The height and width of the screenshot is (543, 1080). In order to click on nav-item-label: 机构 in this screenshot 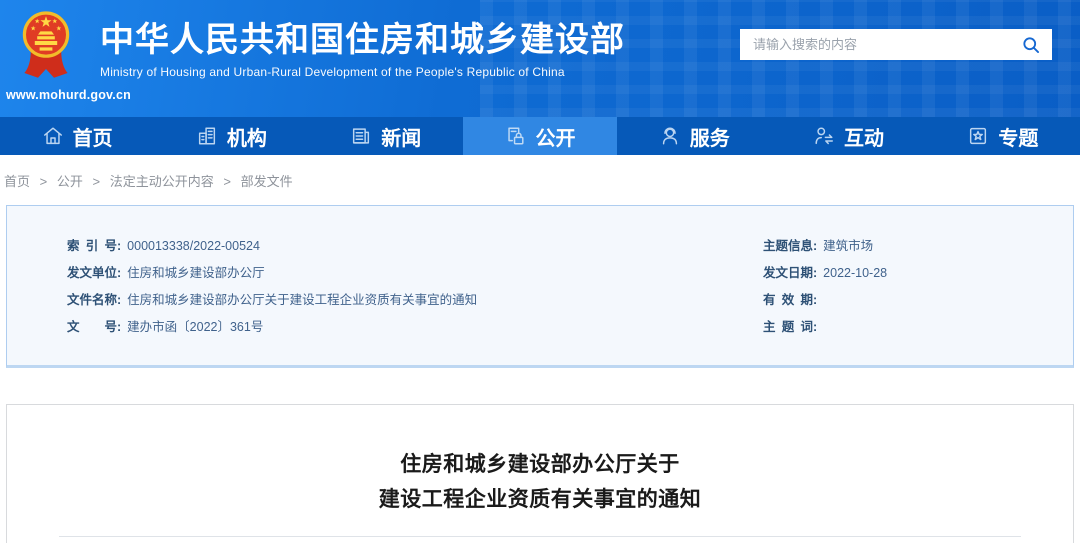, I will do `click(246, 138)`.